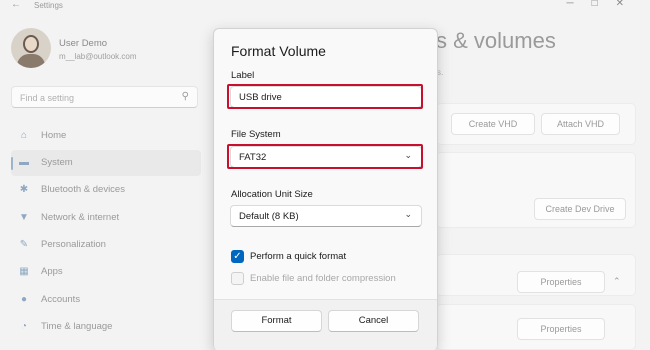  Describe the element at coordinates (83, 189) in the screenshot. I see `sidebar-item-label: Bluetooth & devices` at that location.